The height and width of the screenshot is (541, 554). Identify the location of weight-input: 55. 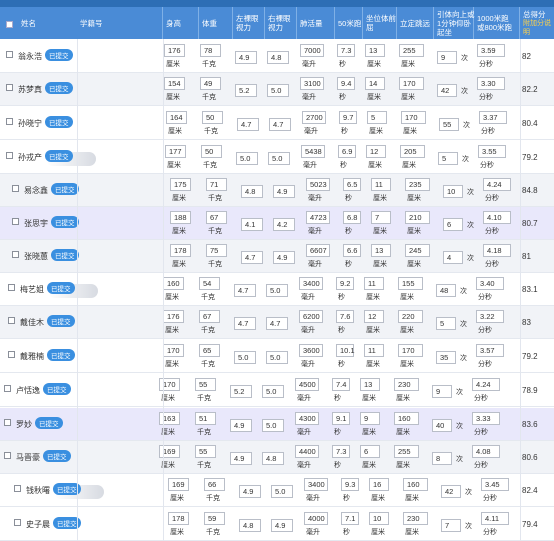
(205, 451).